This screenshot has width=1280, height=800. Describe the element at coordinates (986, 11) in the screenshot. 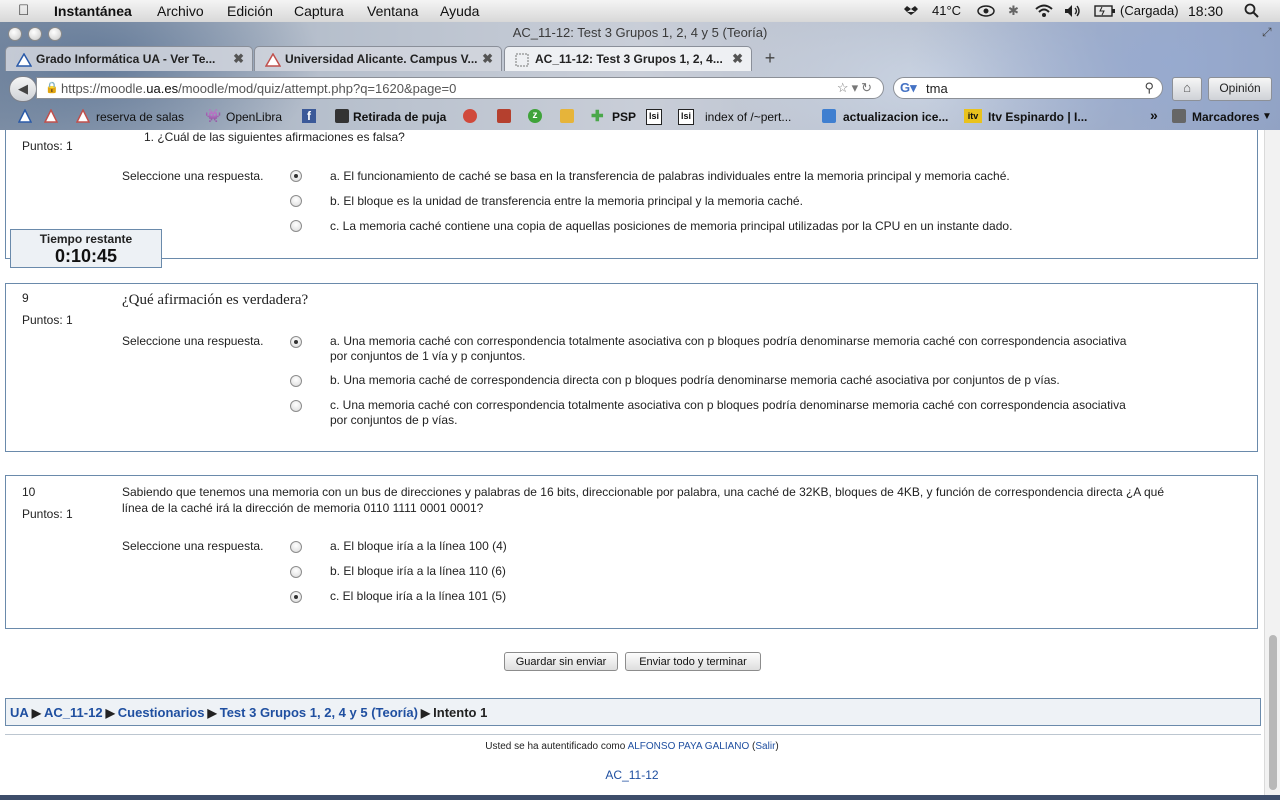

I see `monitor-eye-icon` at that location.